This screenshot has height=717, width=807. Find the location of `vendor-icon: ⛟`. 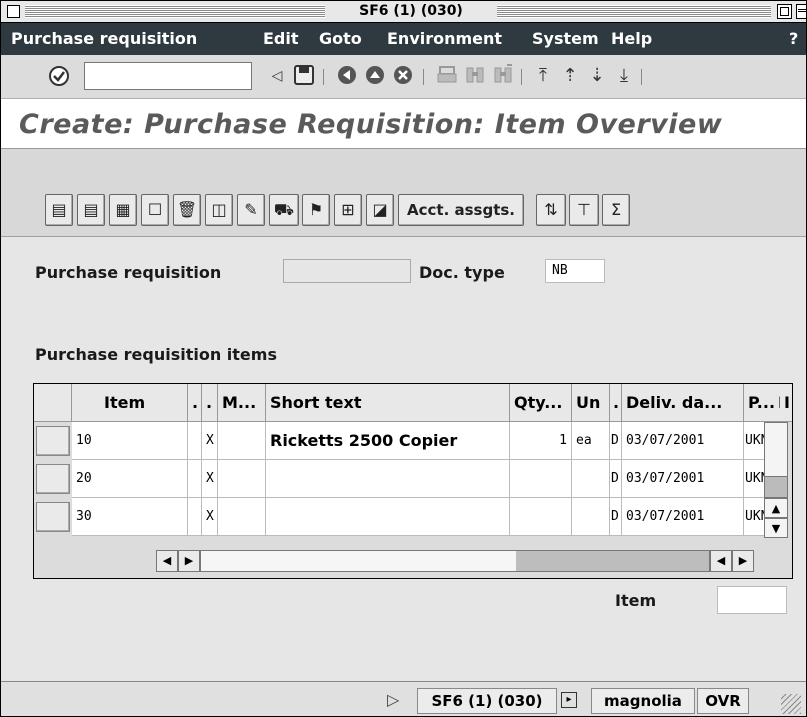

vendor-icon: ⛟ is located at coordinates (284, 210).